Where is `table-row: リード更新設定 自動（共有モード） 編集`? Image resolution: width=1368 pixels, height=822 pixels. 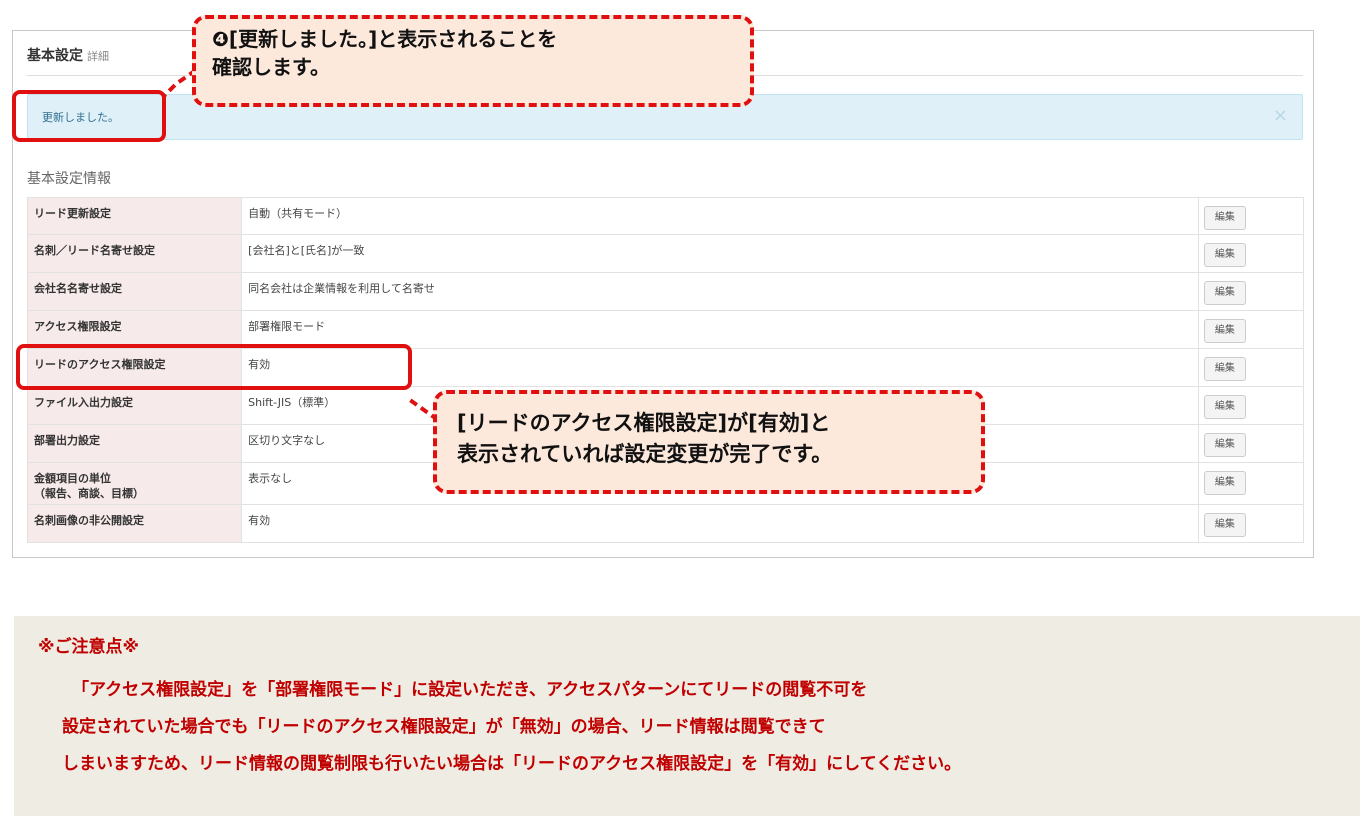
table-row: リード更新設定 自動（共有モード） 編集 is located at coordinates (665, 216).